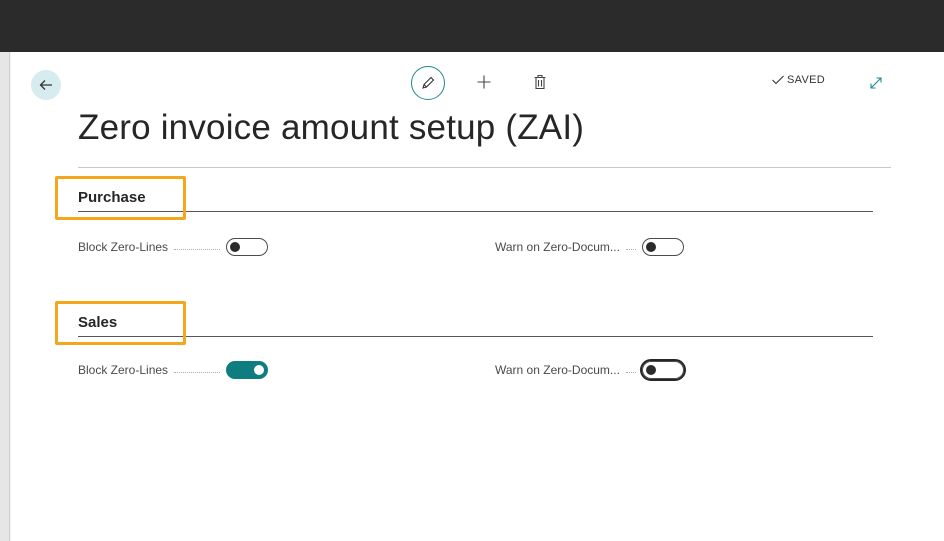 The width and height of the screenshot is (944, 541). I want to click on pencil-icon, so click(428, 82).